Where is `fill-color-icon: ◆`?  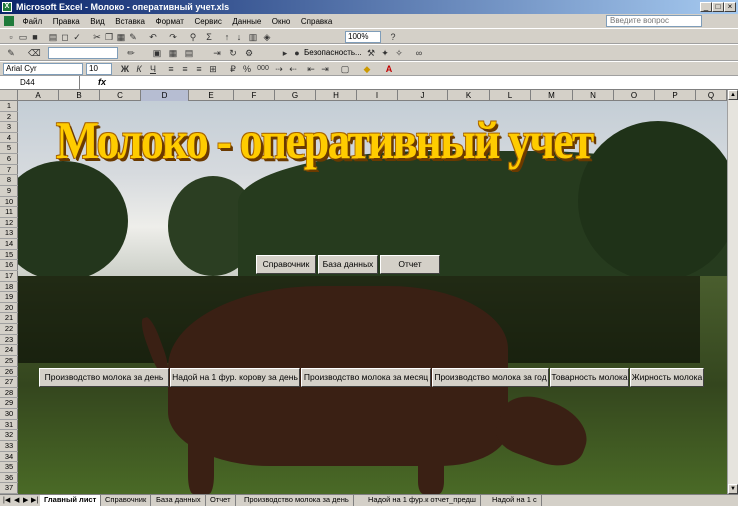 fill-color-icon: ◆ is located at coordinates (367, 69).